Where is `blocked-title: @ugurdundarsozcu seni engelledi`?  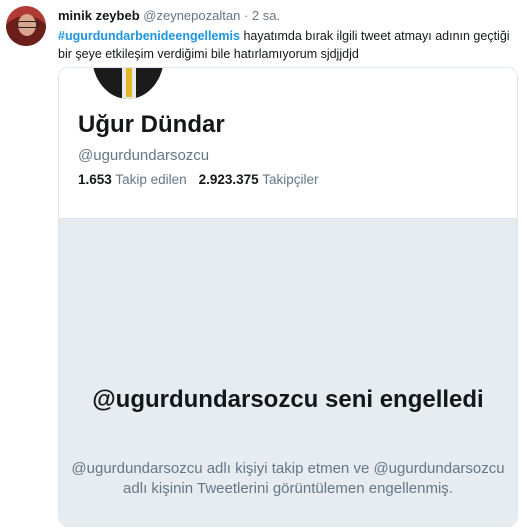
blocked-title: @ugurdundarsozcu seni engelledi is located at coordinates (288, 399).